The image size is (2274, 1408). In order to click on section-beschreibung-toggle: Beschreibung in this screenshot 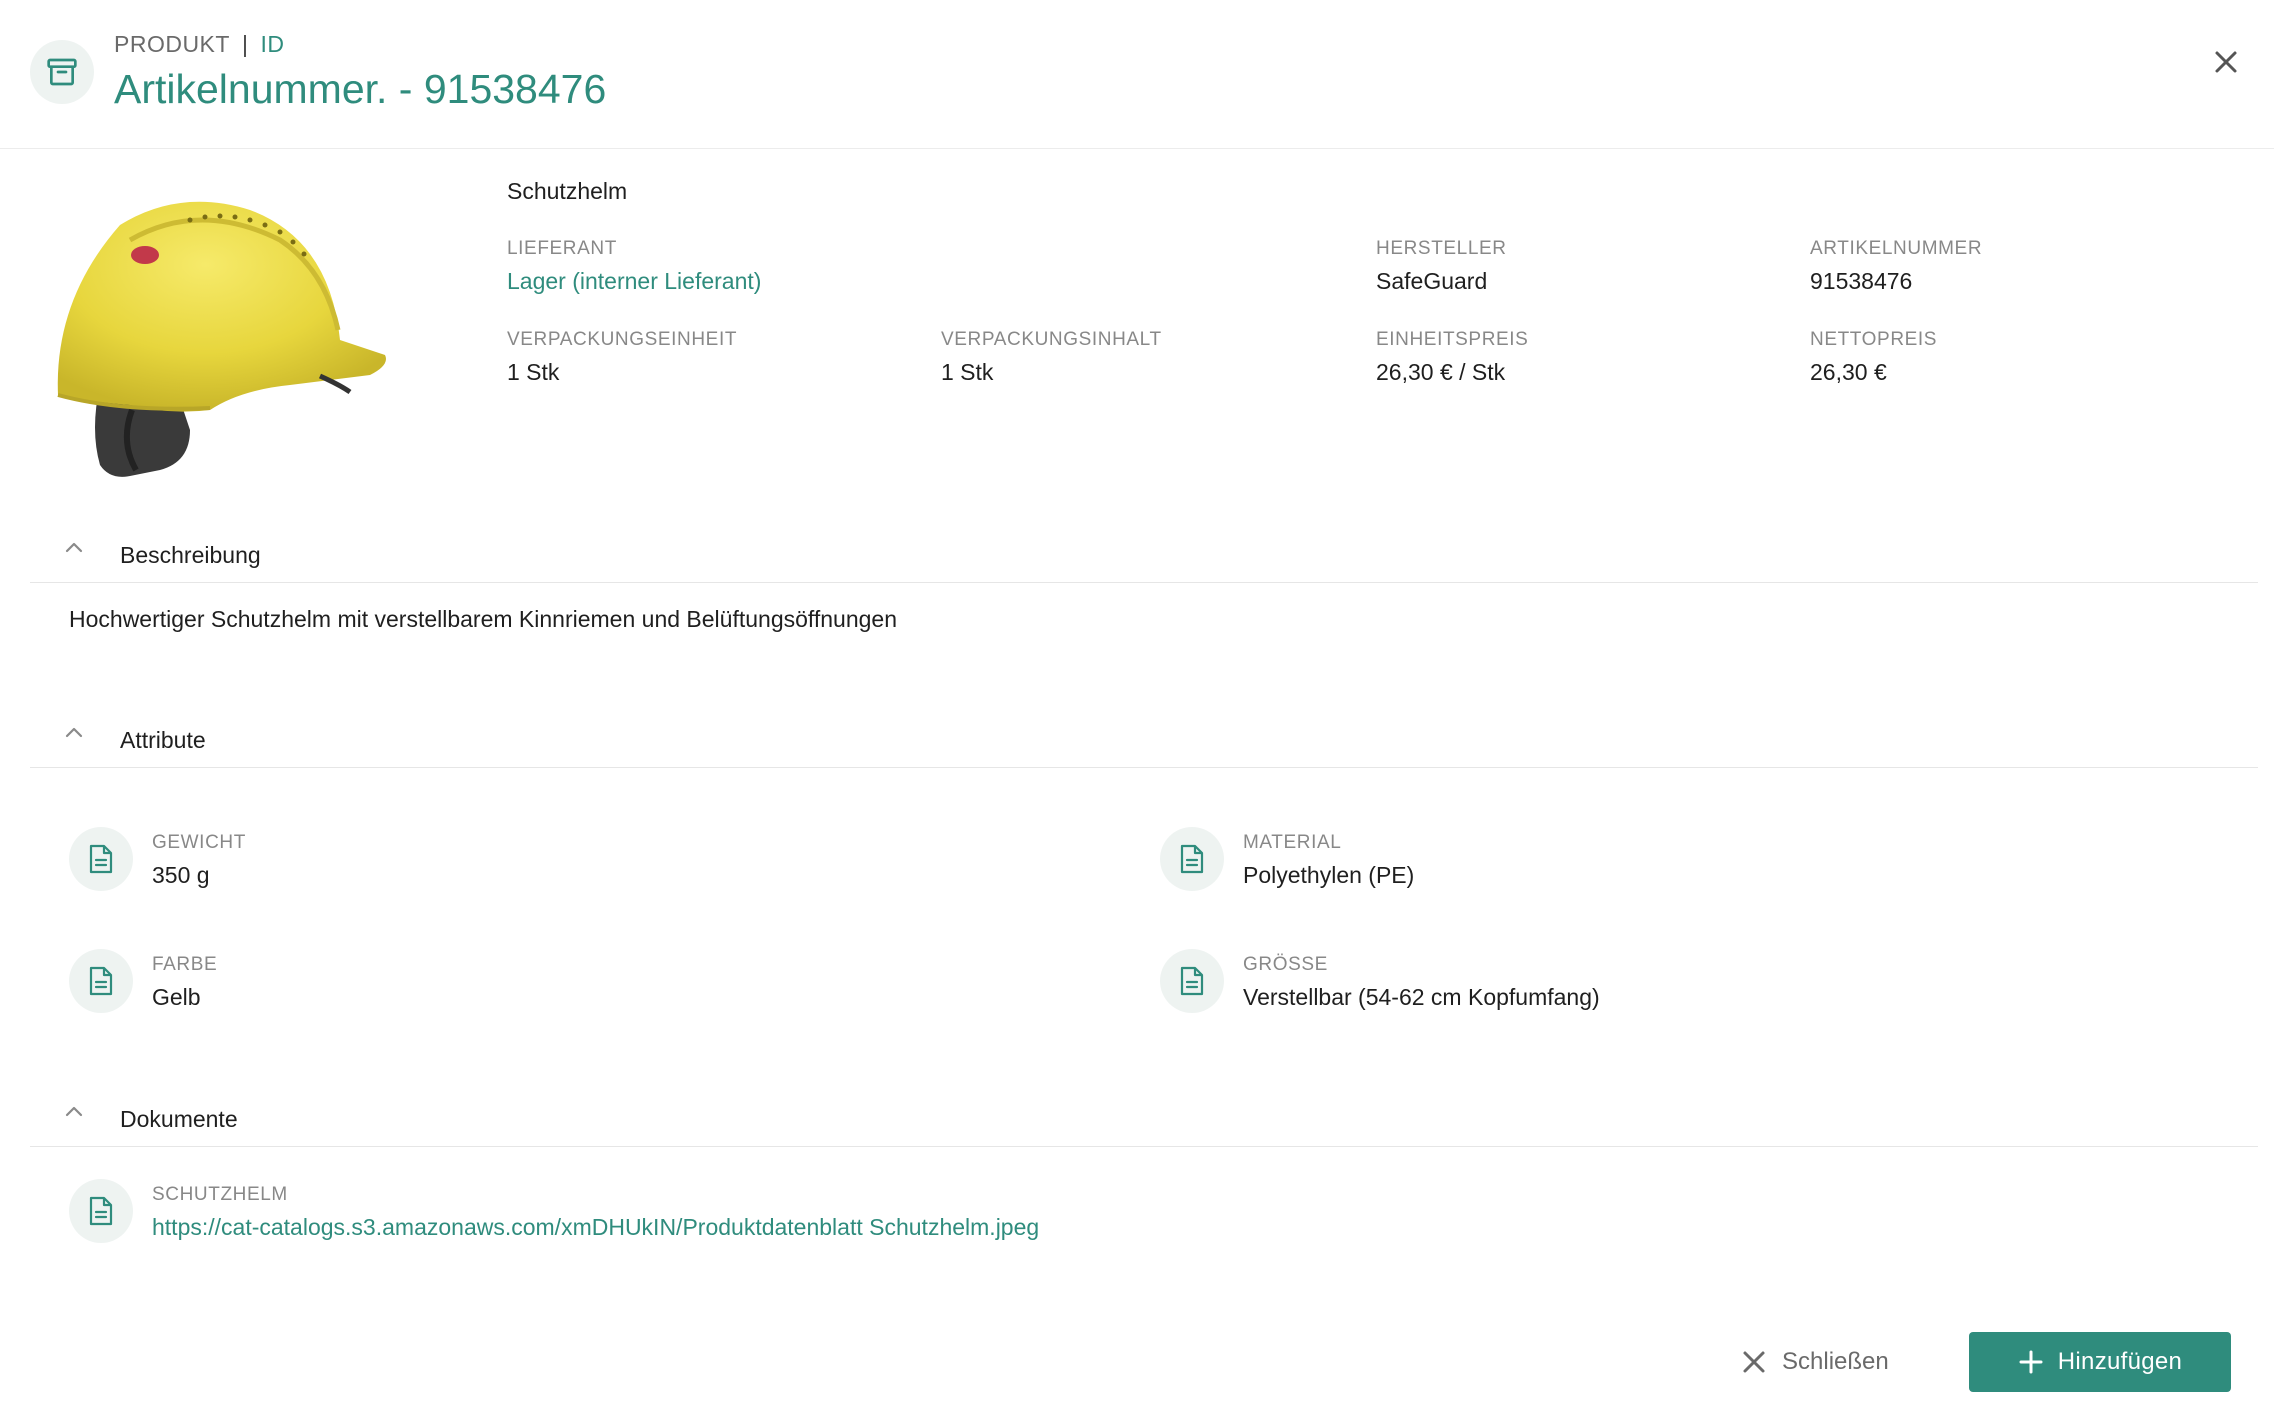, I will do `click(1144, 559)`.